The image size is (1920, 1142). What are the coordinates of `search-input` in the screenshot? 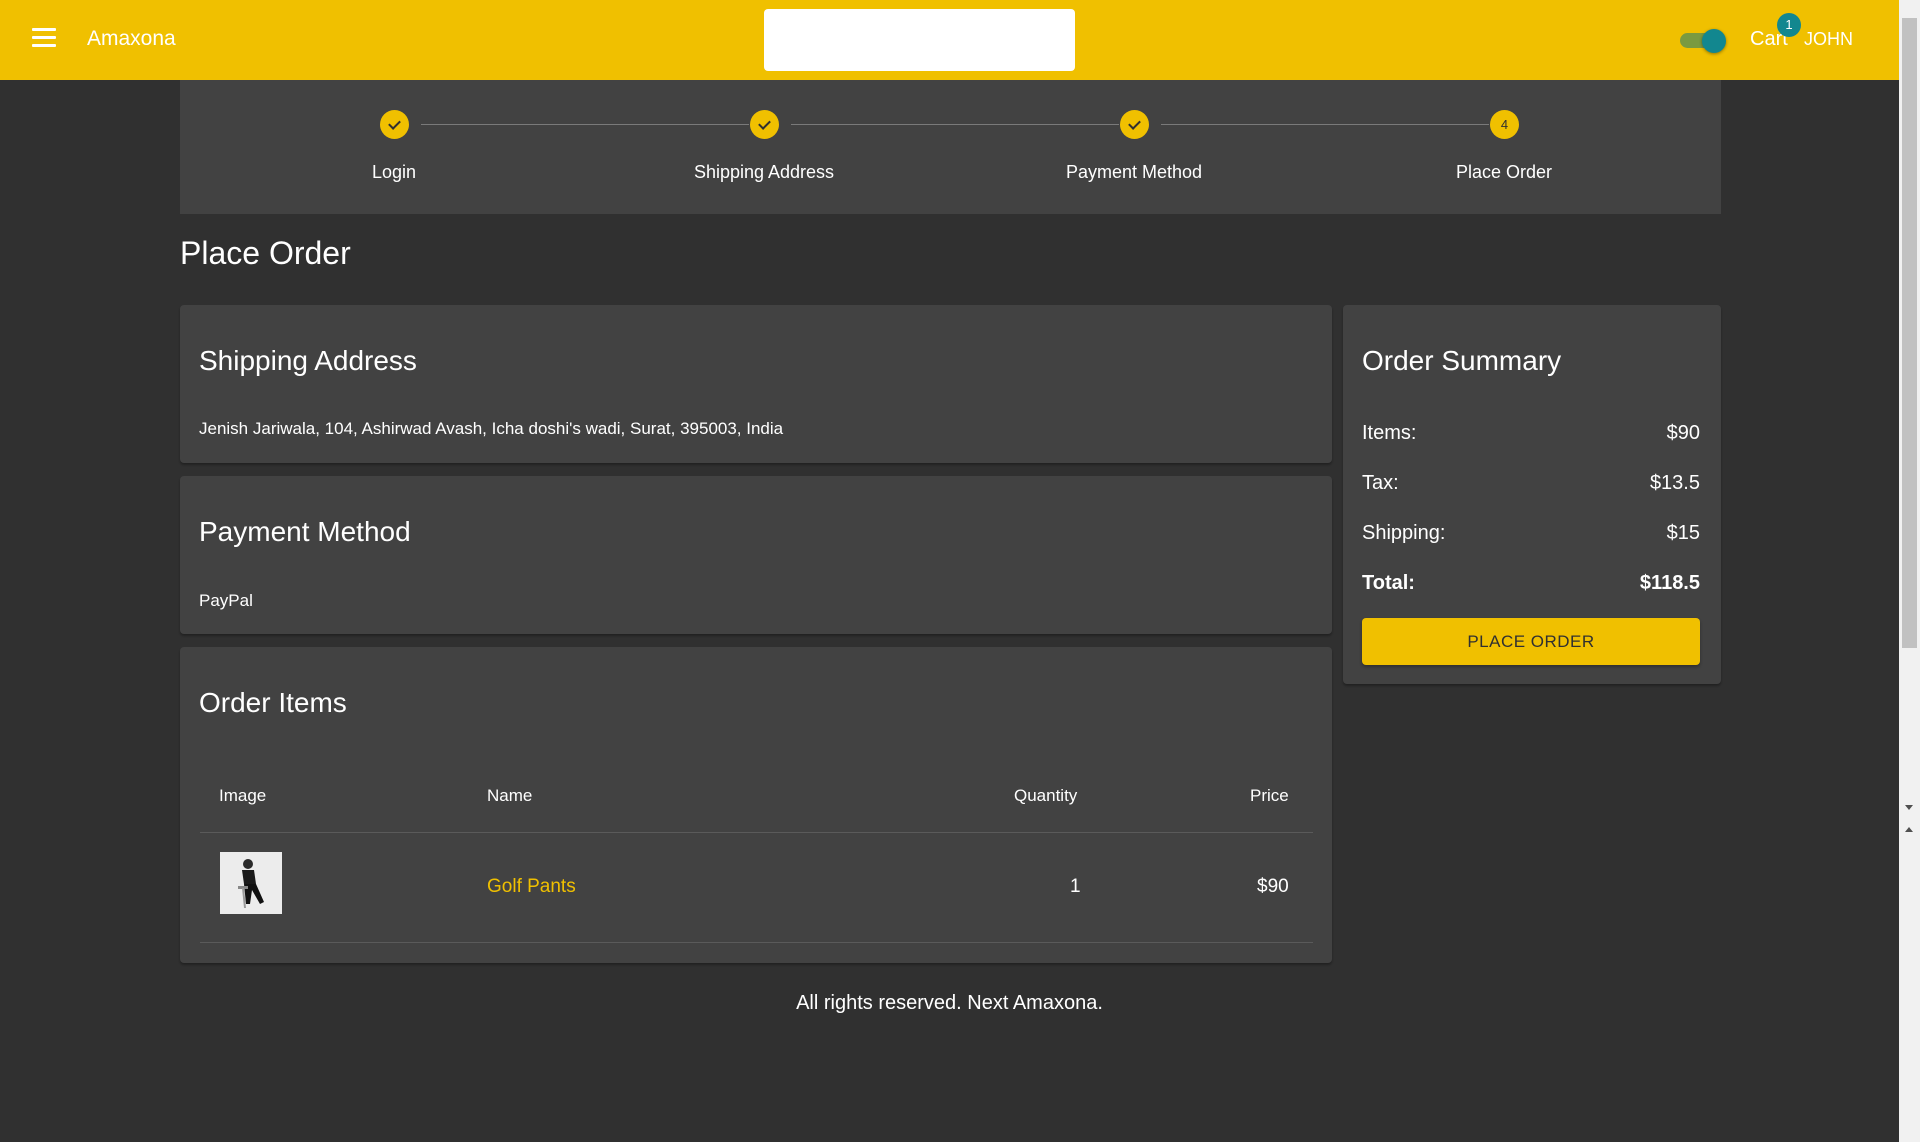 It's located at (919, 40).